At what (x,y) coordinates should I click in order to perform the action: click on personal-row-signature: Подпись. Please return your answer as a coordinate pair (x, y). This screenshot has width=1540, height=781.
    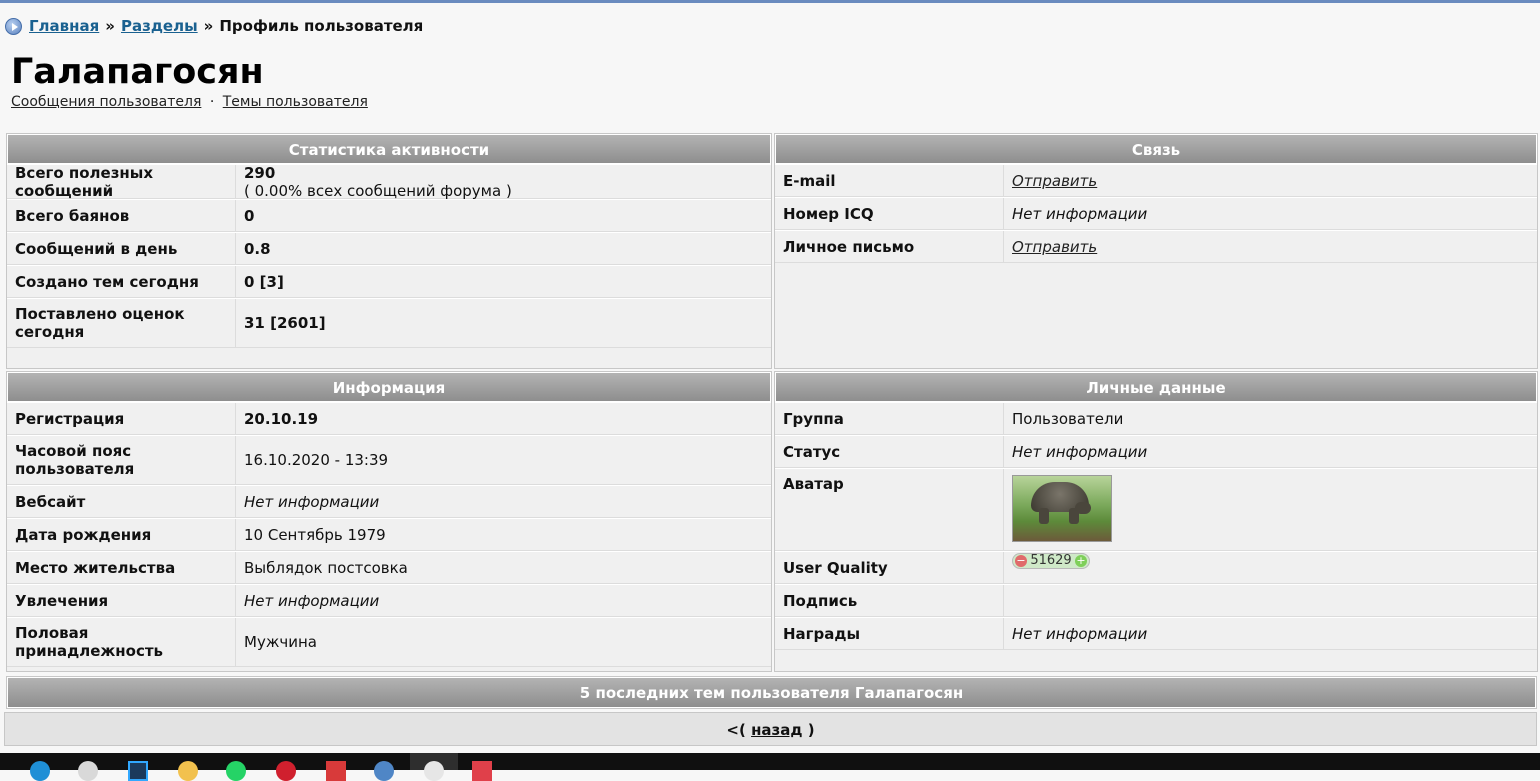
    Looking at the image, I should click on (1156, 600).